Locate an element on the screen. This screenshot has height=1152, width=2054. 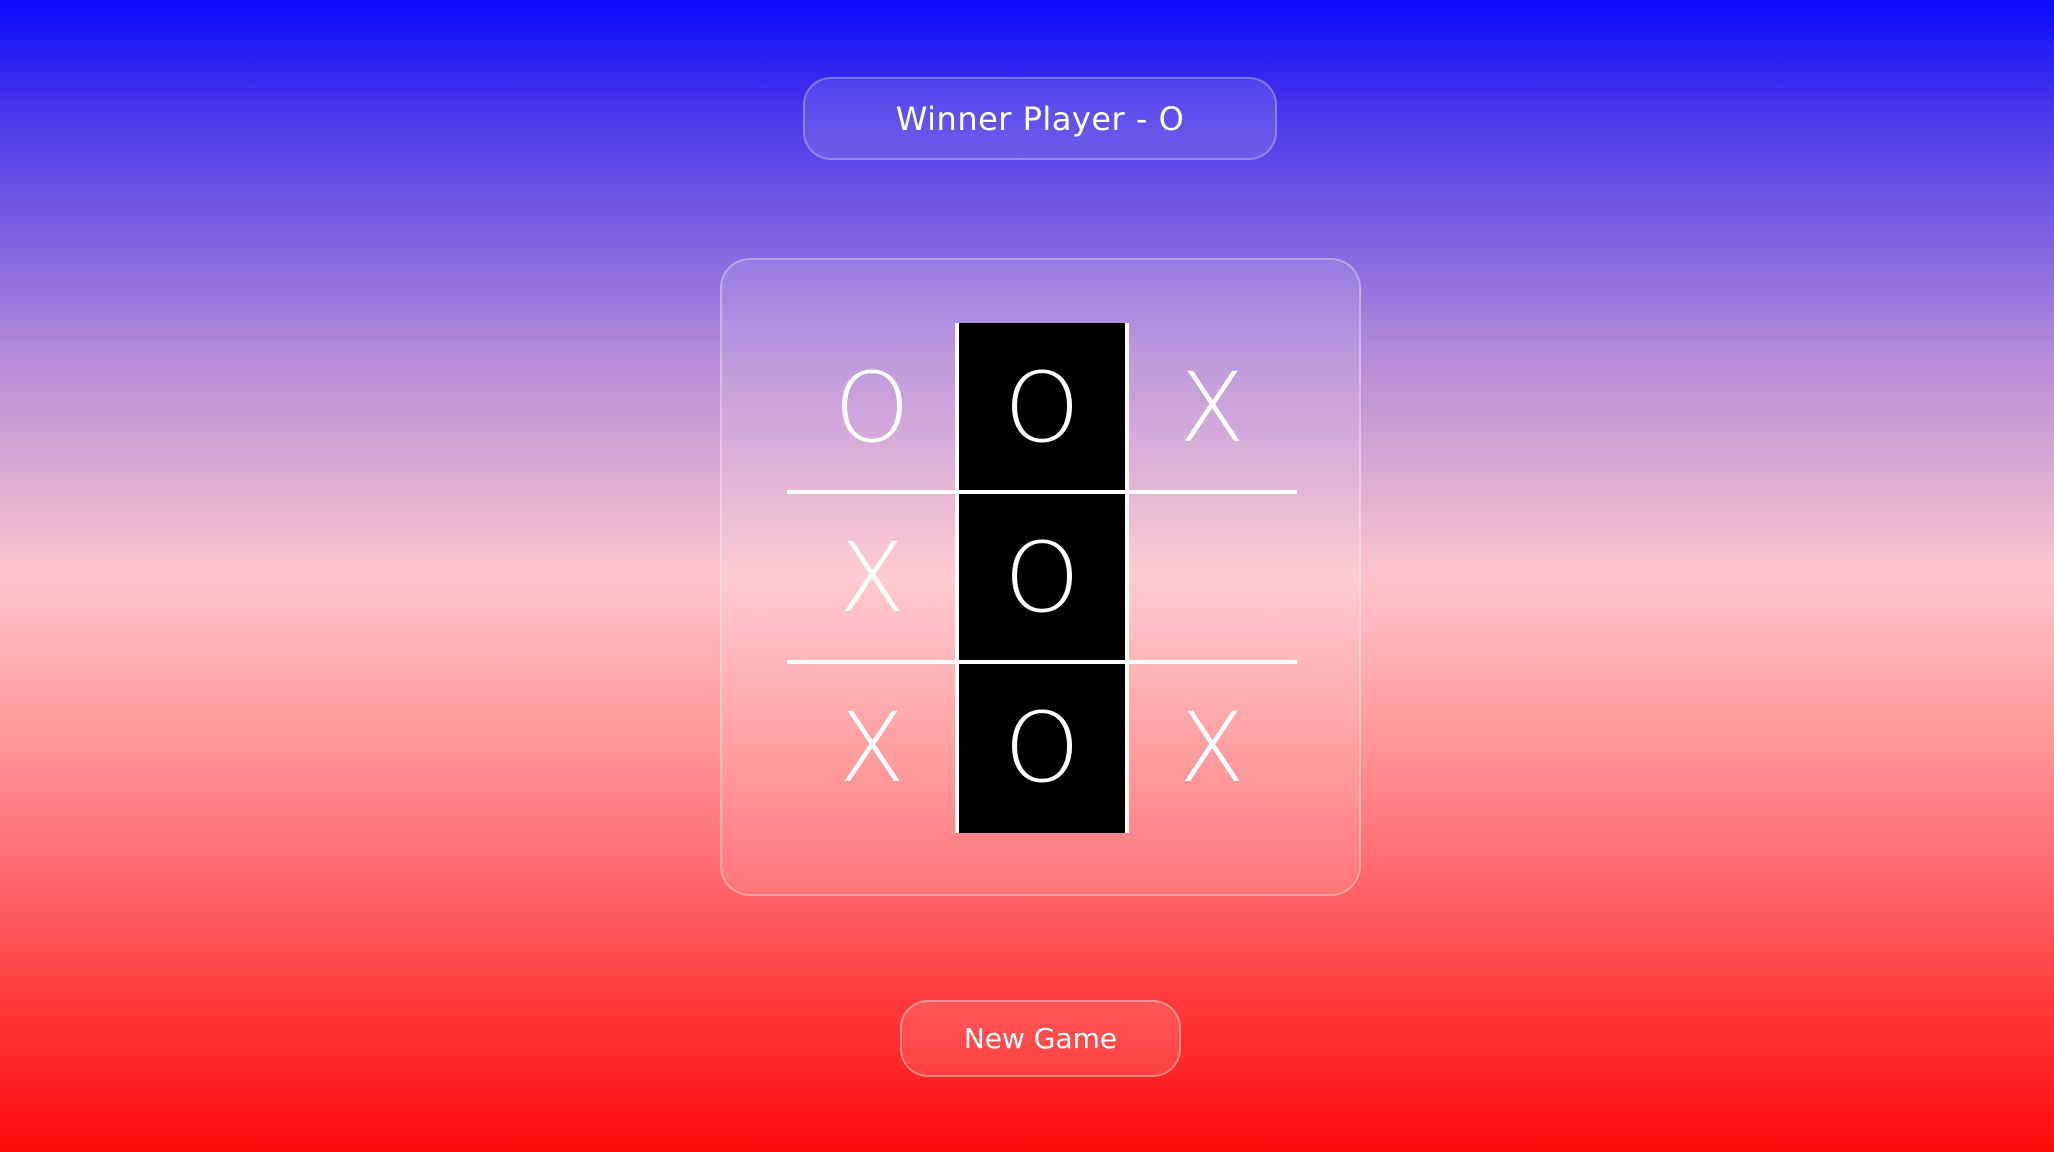
new-game-label: New Game is located at coordinates (1040, 1038).